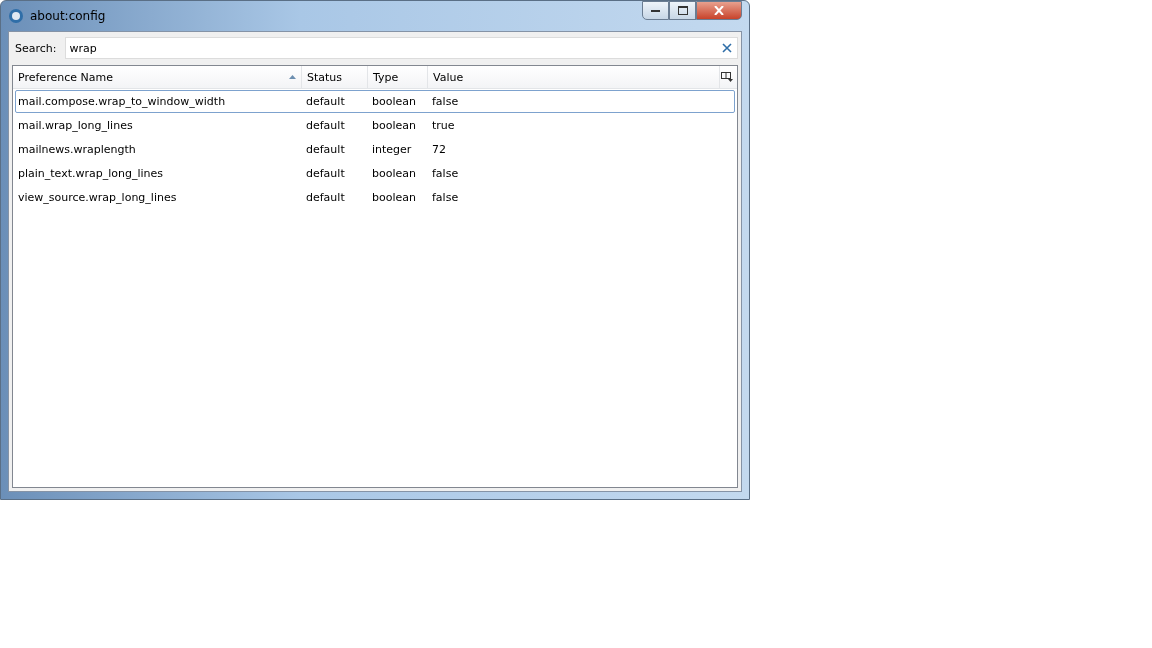 The width and height of the screenshot is (1152, 648). I want to click on table-row: mail.compose.wrap_to_window_width default boolean false, so click(375, 101).